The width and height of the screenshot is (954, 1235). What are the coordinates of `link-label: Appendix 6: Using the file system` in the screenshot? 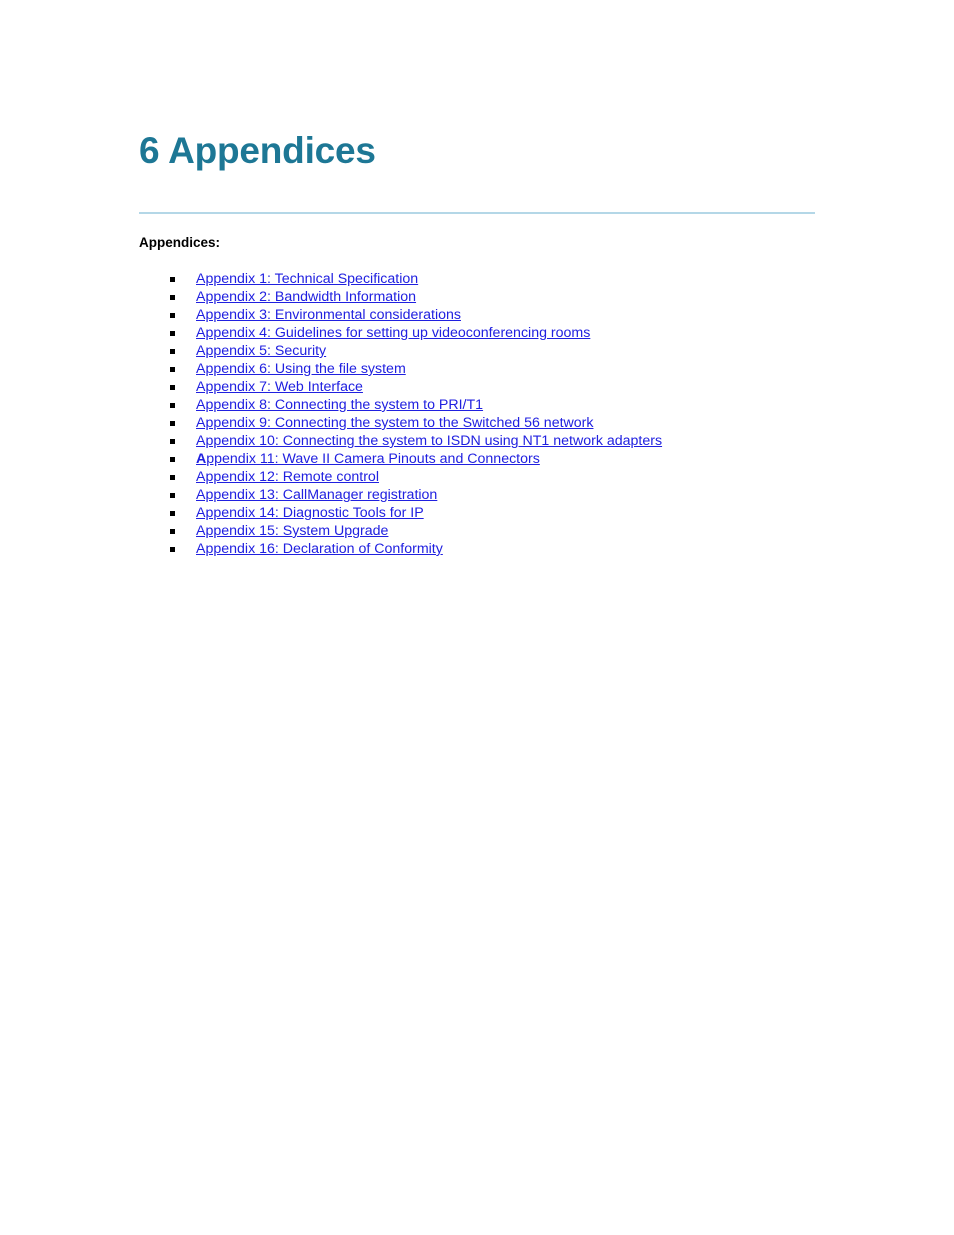 It's located at (301, 369).